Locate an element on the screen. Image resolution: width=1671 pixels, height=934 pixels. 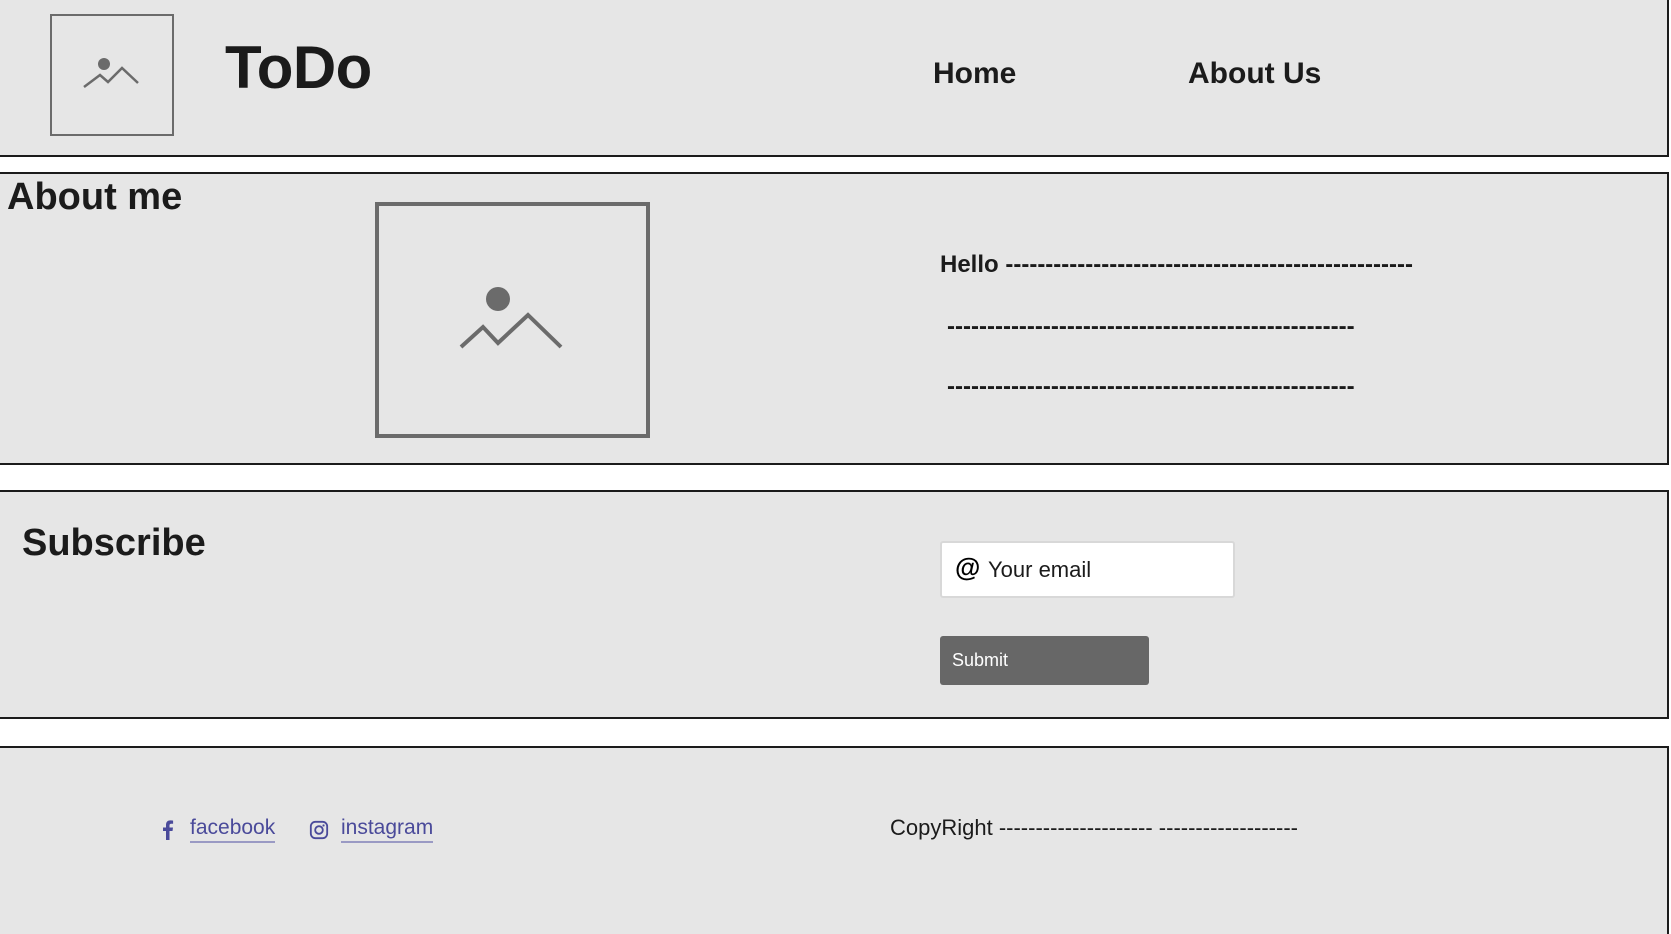
facebook-link: facebook is located at coordinates (217, 829).